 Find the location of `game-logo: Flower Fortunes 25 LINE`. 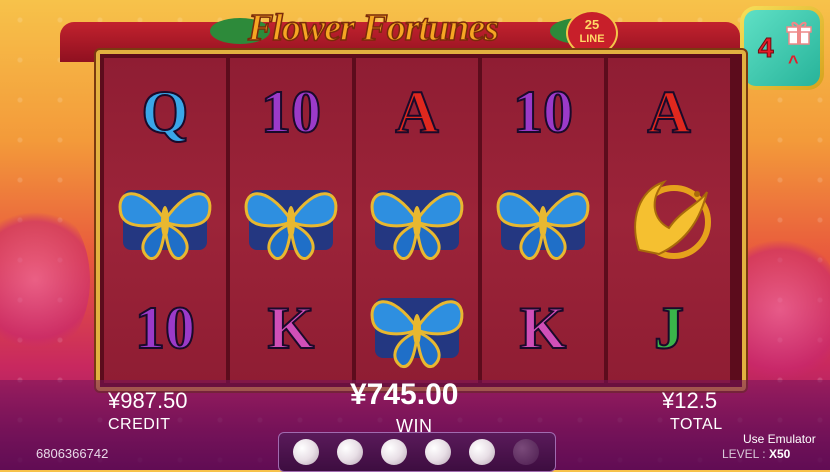

game-logo: Flower Fortunes 25 LINE is located at coordinates (415, 28).